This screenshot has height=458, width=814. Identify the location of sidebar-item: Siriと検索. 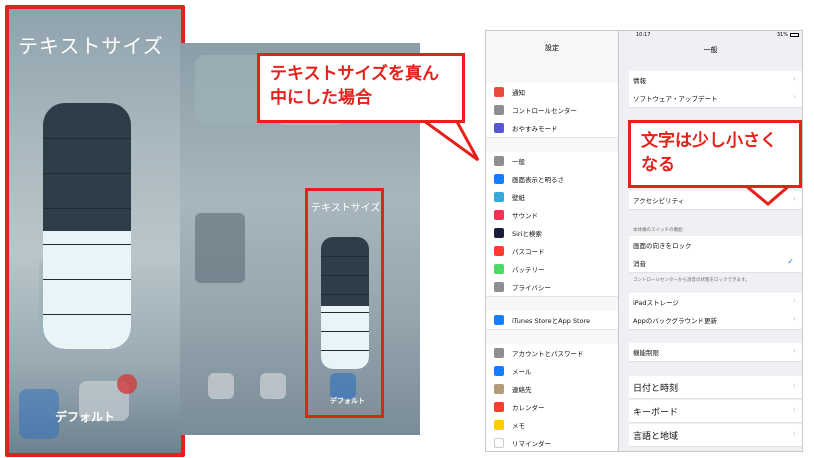
(552, 233).